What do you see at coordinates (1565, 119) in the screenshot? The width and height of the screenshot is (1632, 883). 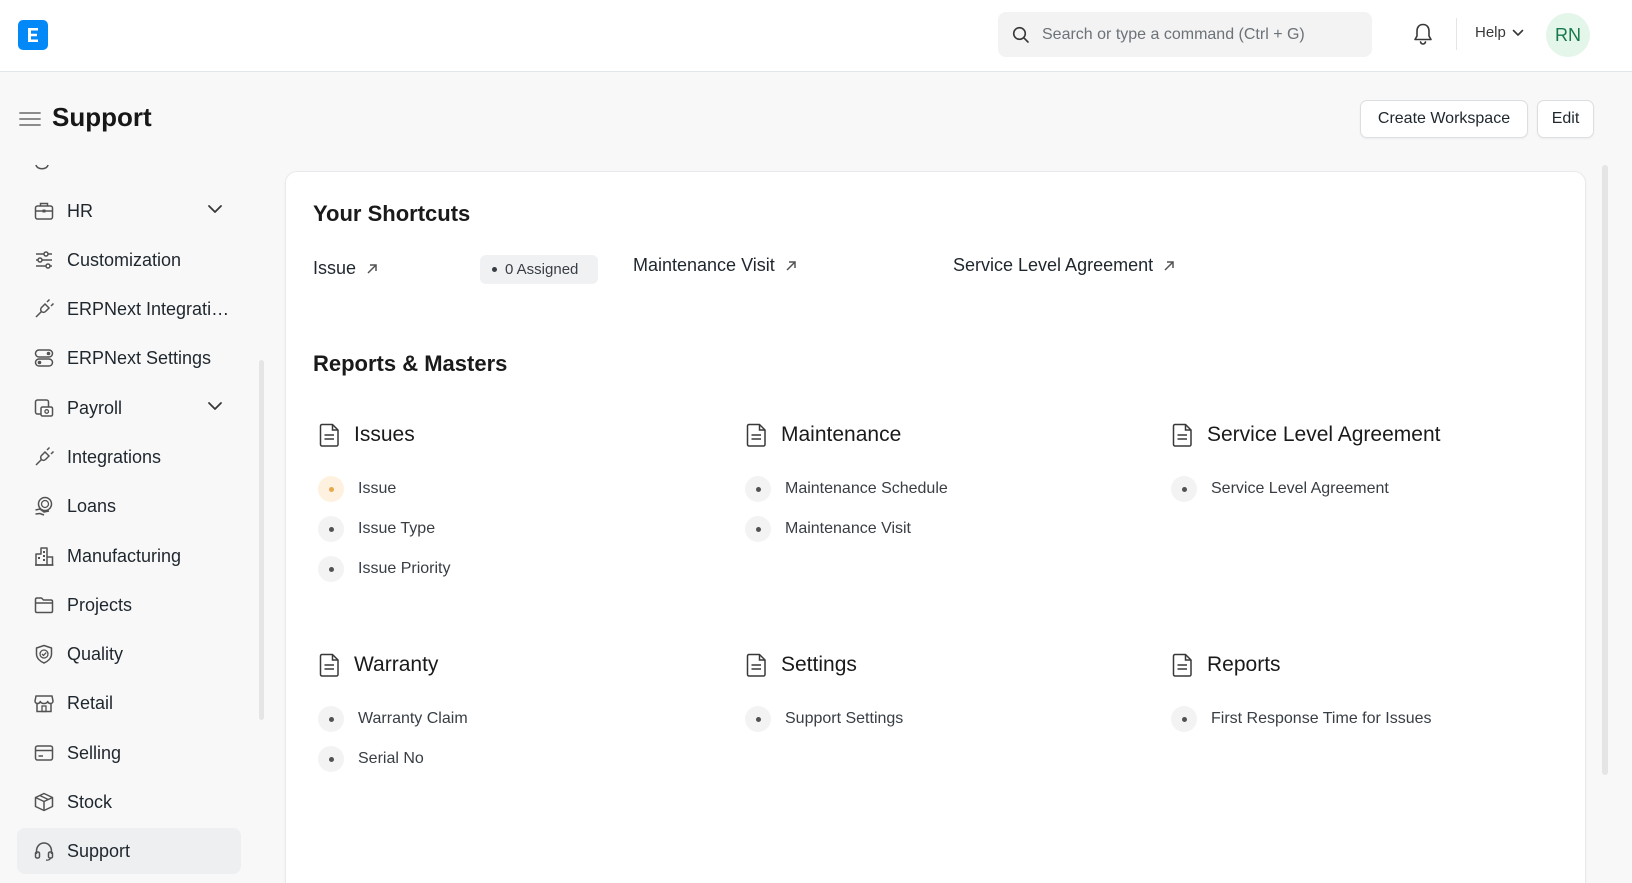 I see `edit-button: Edit` at bounding box center [1565, 119].